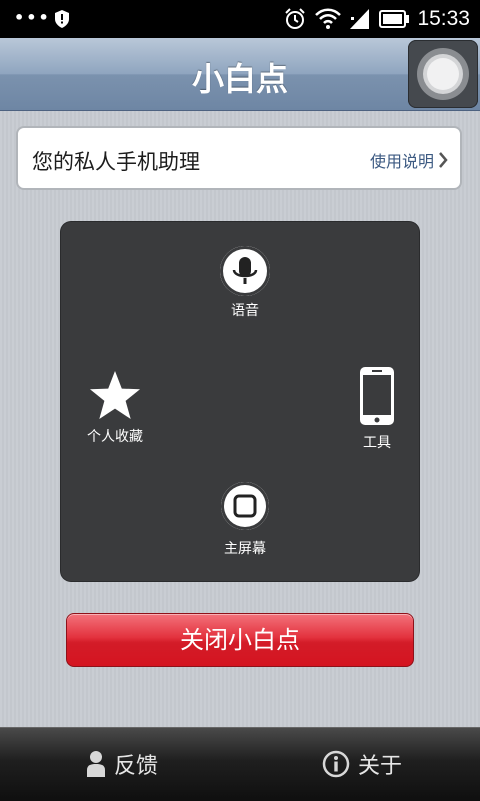  What do you see at coordinates (239, 158) in the screenshot?
I see `assistant-info-card: 您的私人手机助理 使用说明` at bounding box center [239, 158].